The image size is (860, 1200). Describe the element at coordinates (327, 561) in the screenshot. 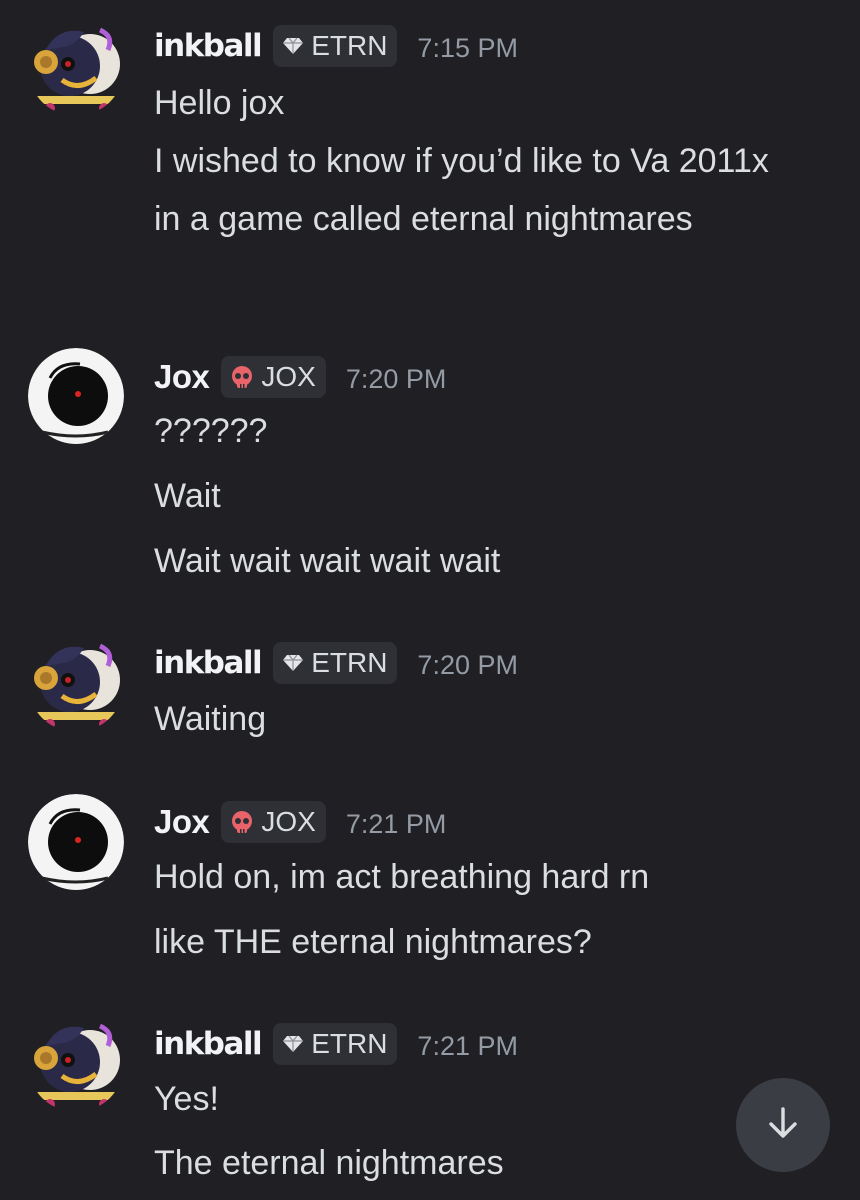

I see `message-text: Wait wait wait wait wait` at that location.